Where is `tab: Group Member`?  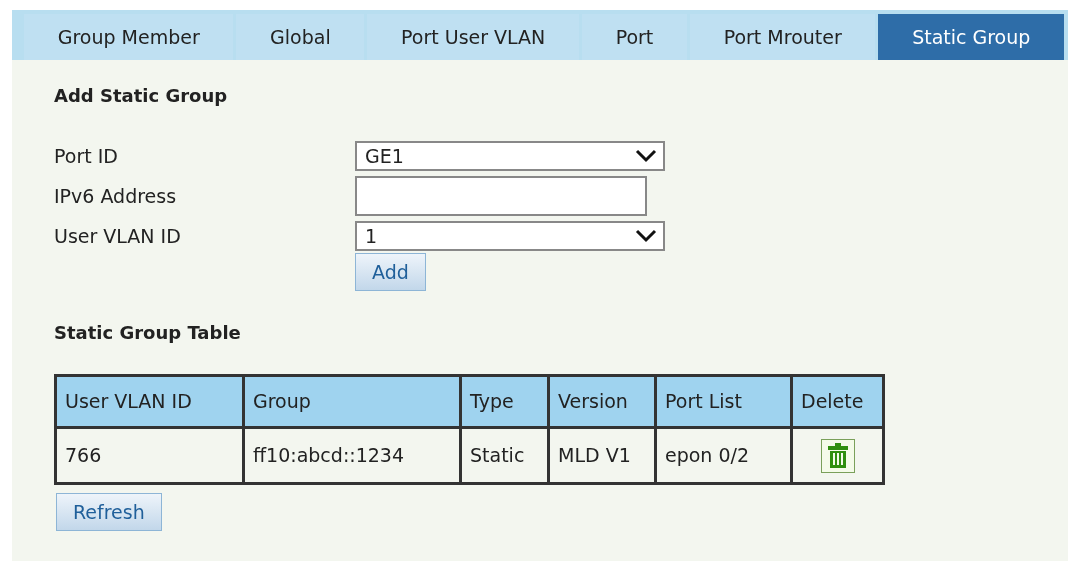 tab: Group Member is located at coordinates (129, 37).